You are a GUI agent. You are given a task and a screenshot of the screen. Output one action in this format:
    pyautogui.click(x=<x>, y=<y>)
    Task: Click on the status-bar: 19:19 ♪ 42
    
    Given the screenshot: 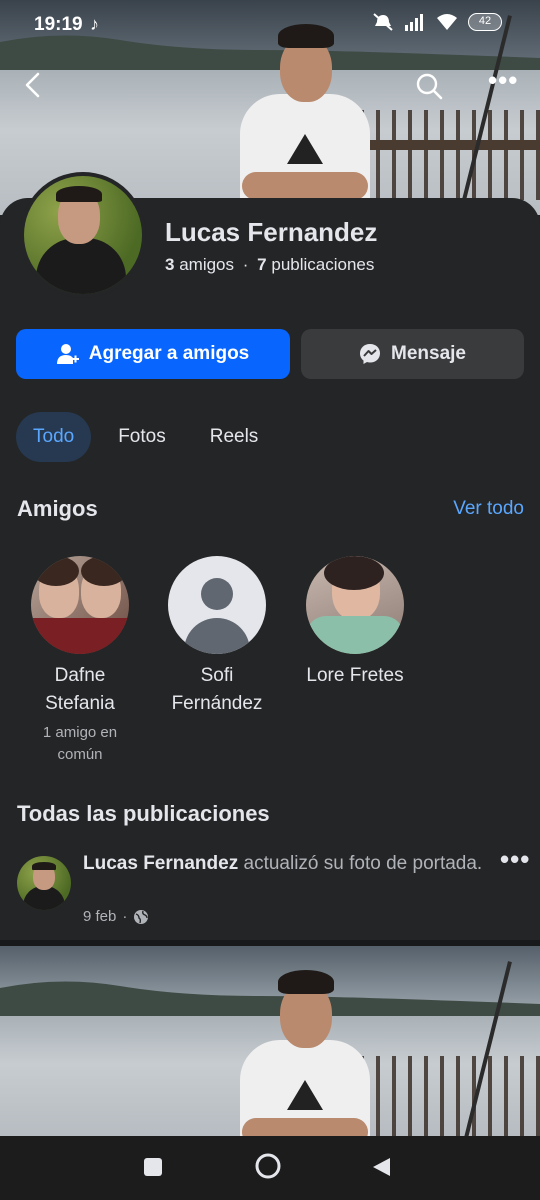 What is the action you would take?
    pyautogui.click(x=270, y=24)
    